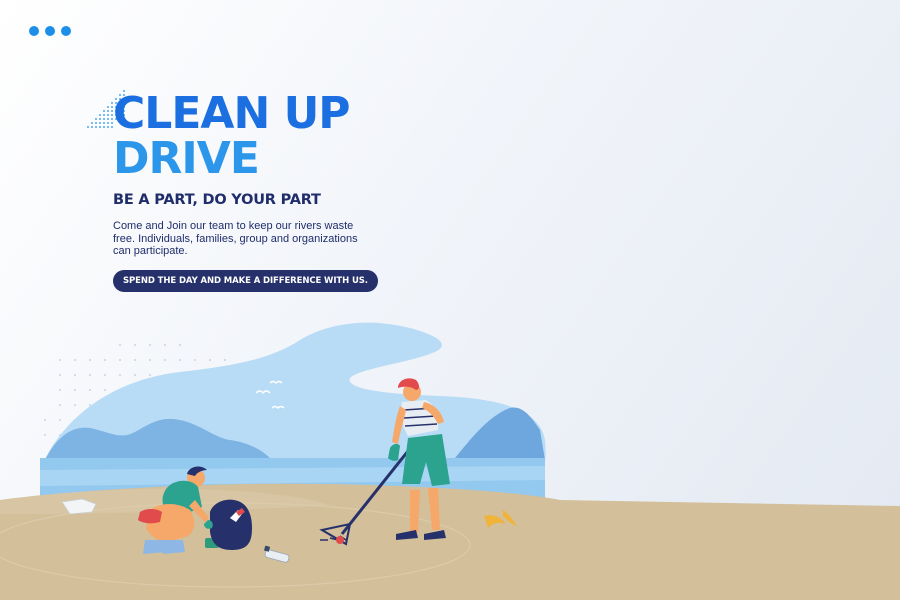  What do you see at coordinates (231, 524) in the screenshot?
I see `trash-bag` at bounding box center [231, 524].